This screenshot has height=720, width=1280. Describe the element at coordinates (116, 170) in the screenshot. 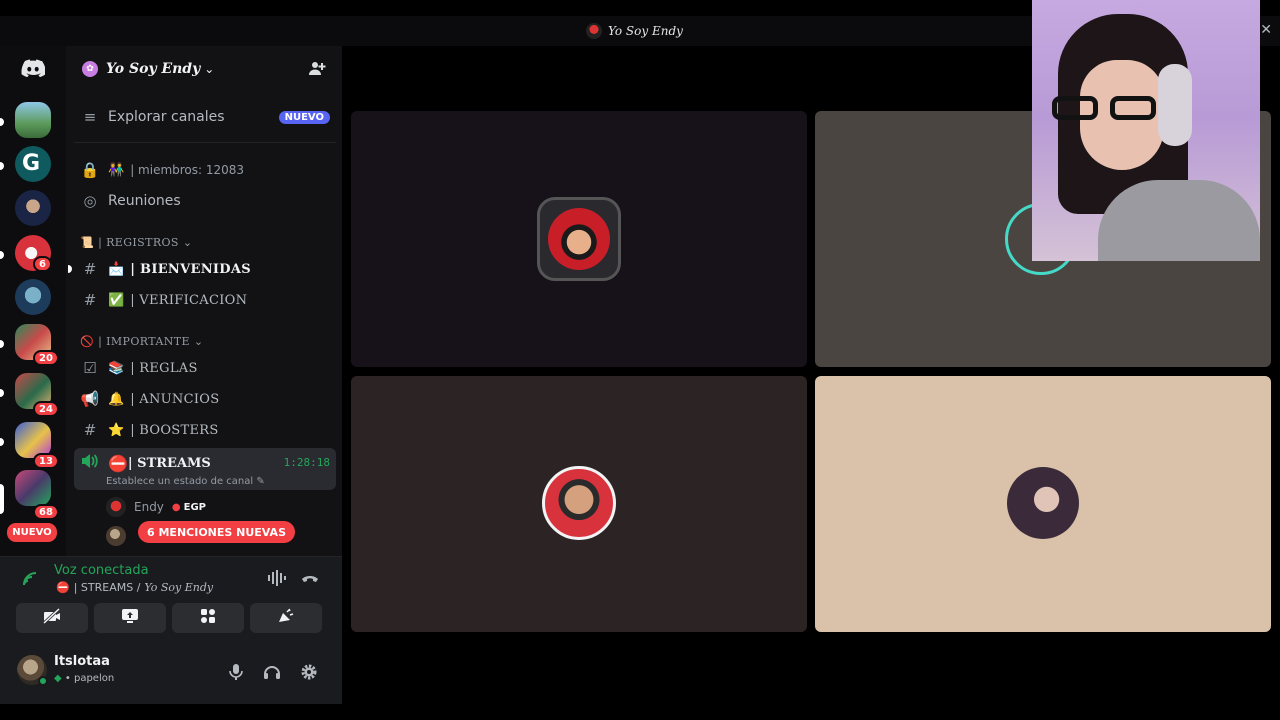

I see `people-emoji-icon: 👫` at that location.